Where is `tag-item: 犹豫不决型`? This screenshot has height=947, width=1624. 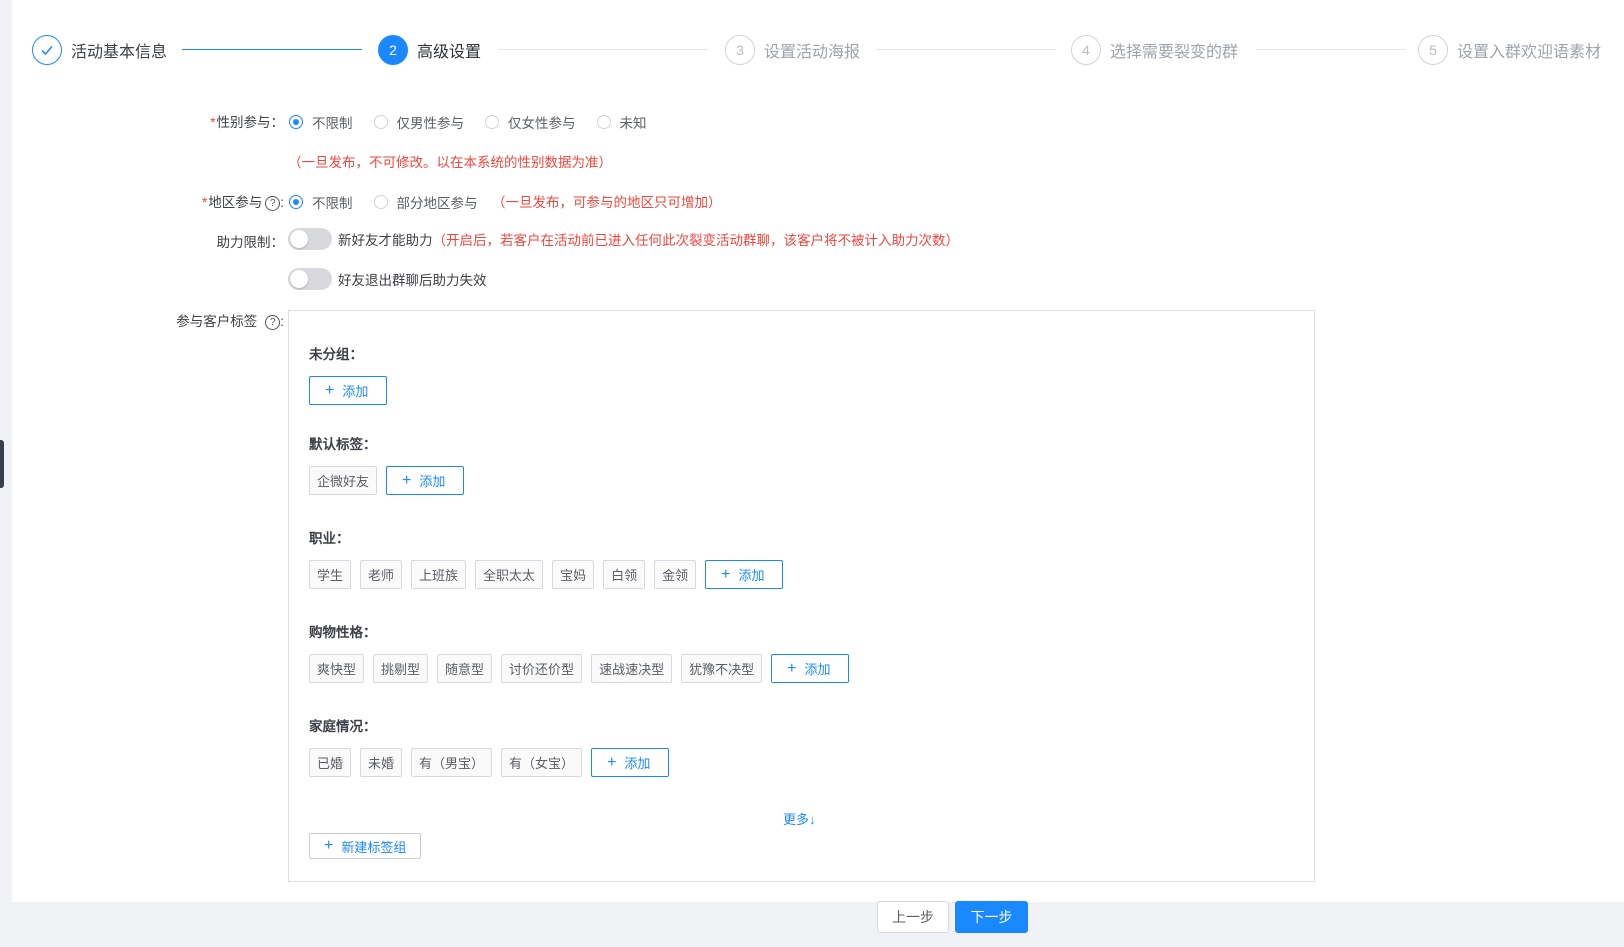 tag-item: 犹豫不决型 is located at coordinates (722, 668).